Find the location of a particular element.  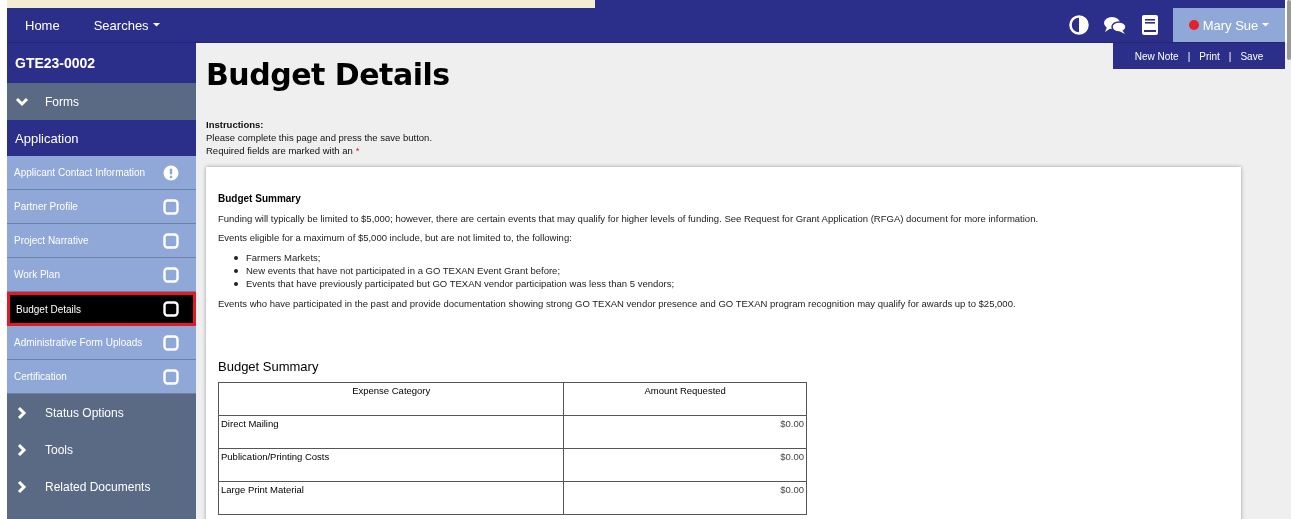

paragraph: Funding will typically be limited to $5,000; however, there are certain events that may qualify for higher levels of funding. See Request for Grant Application (RFGA) document for more information. is located at coordinates (629, 218).